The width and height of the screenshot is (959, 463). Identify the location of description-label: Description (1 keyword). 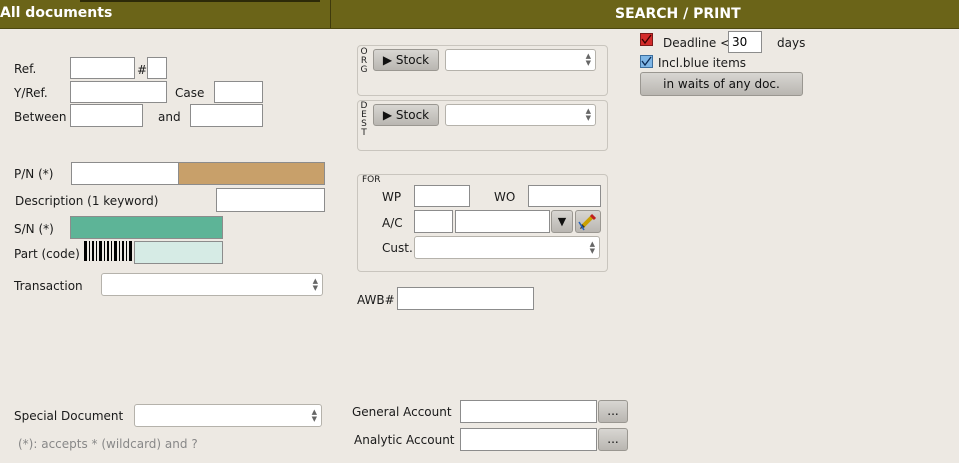
(87, 201).